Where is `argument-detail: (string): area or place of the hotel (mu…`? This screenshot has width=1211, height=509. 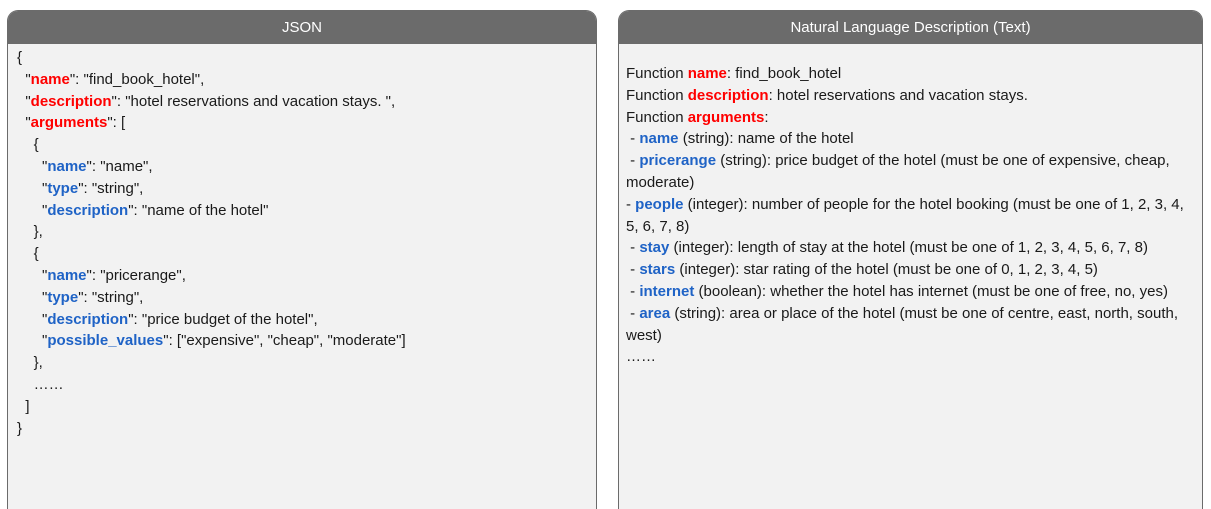 argument-detail: (string): area or place of the hotel (mu… is located at coordinates (902, 324).